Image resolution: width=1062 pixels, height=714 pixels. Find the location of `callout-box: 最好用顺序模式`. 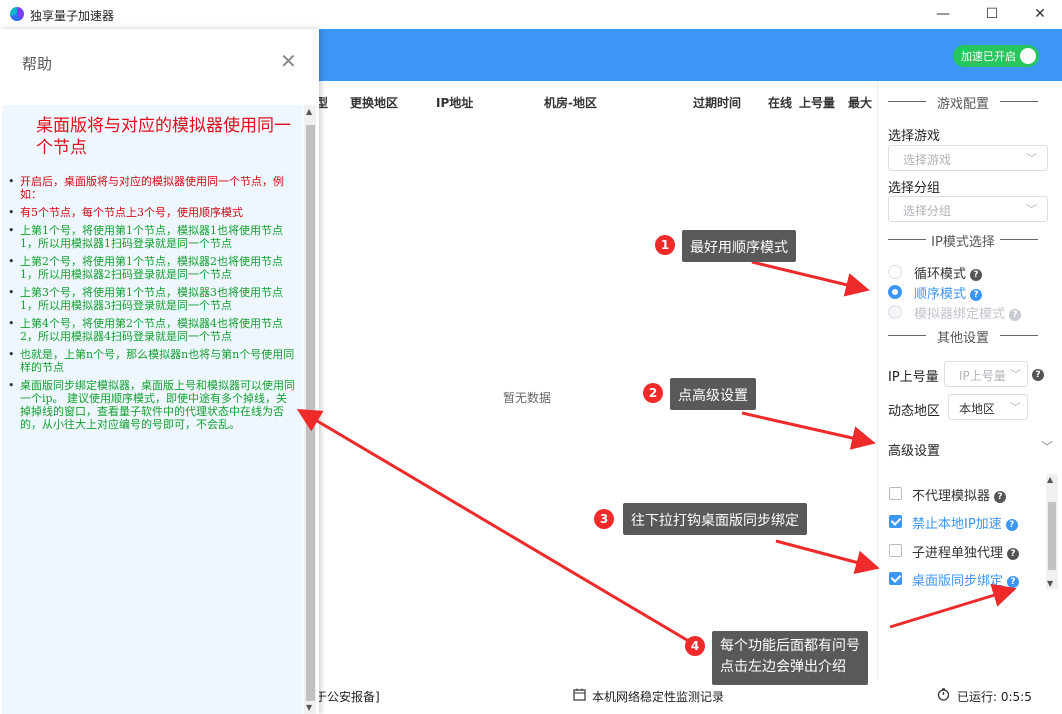

callout-box: 最好用顺序模式 is located at coordinates (739, 246).